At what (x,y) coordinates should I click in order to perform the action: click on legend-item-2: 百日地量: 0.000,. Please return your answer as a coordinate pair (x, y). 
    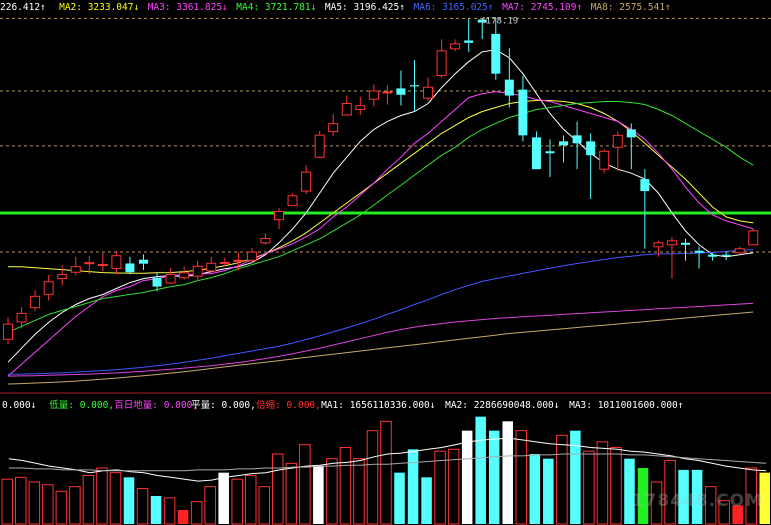
    Looking at the image, I should click on (156, 405).